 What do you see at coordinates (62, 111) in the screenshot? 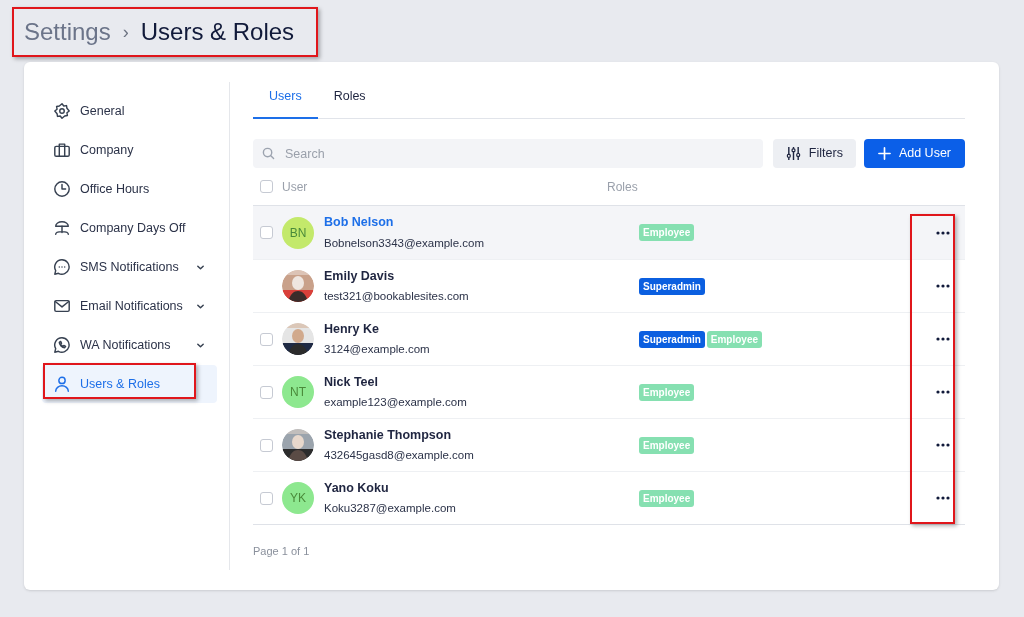
I see `gear-icon` at bounding box center [62, 111].